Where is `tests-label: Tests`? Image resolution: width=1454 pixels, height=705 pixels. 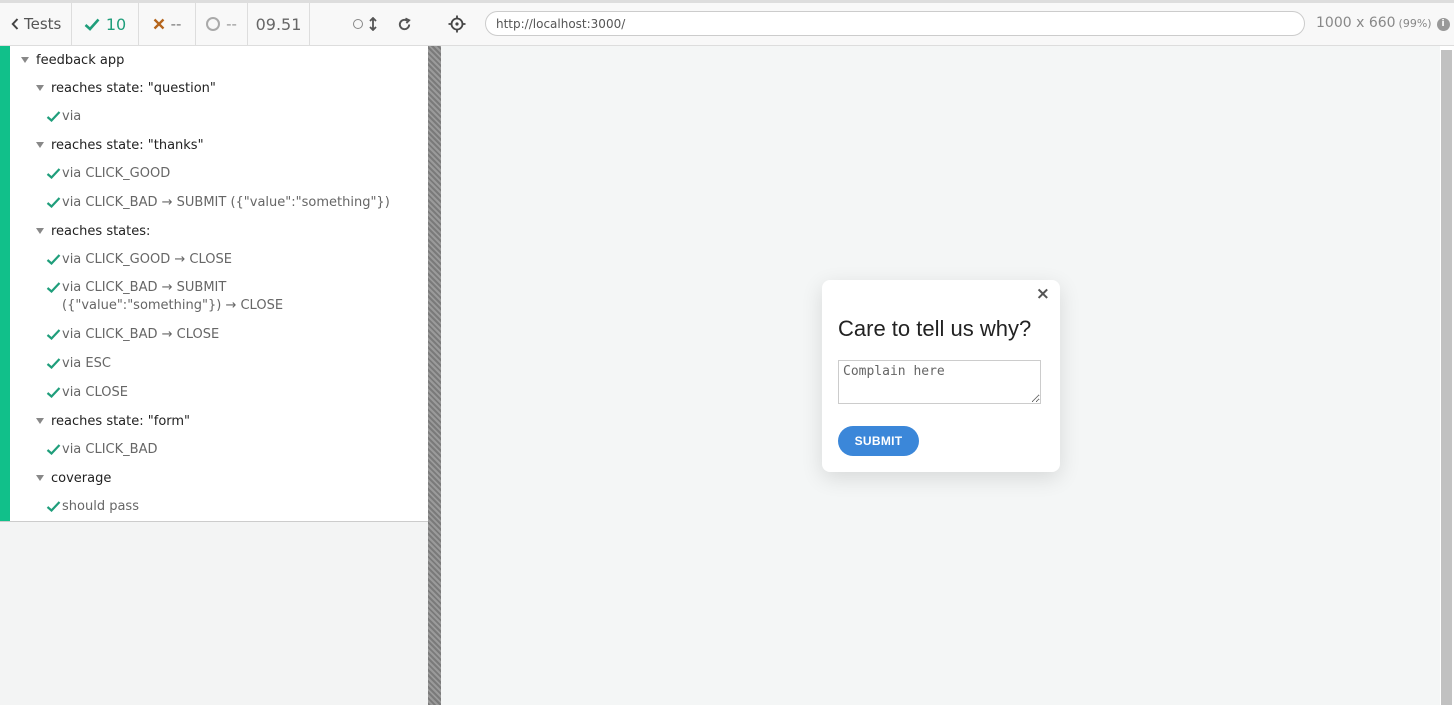
tests-label: Tests is located at coordinates (43, 24).